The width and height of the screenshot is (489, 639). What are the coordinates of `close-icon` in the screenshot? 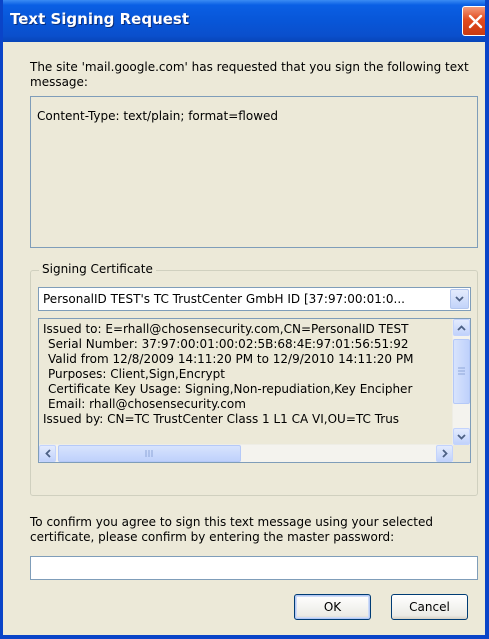 It's located at (475, 21).